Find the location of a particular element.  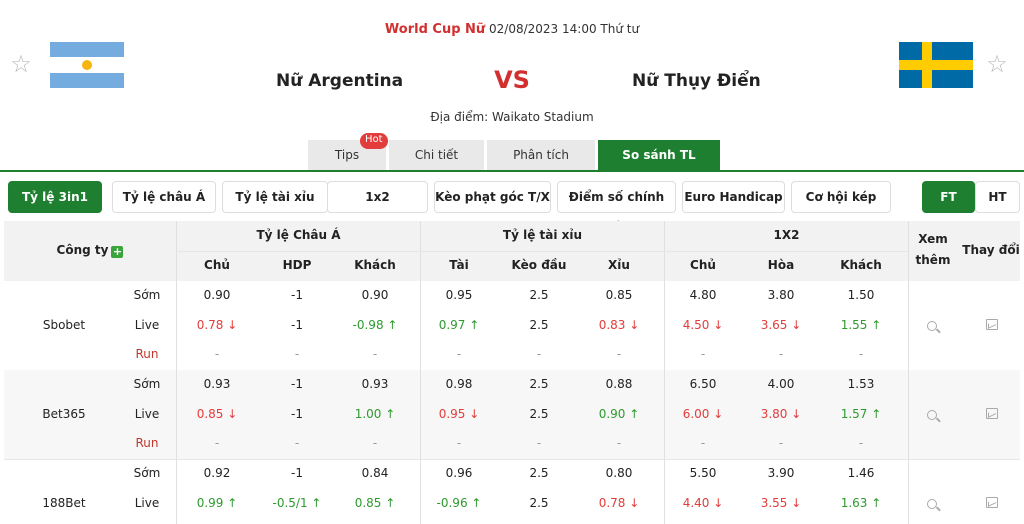

sweden-flag-icon is located at coordinates (936, 65).